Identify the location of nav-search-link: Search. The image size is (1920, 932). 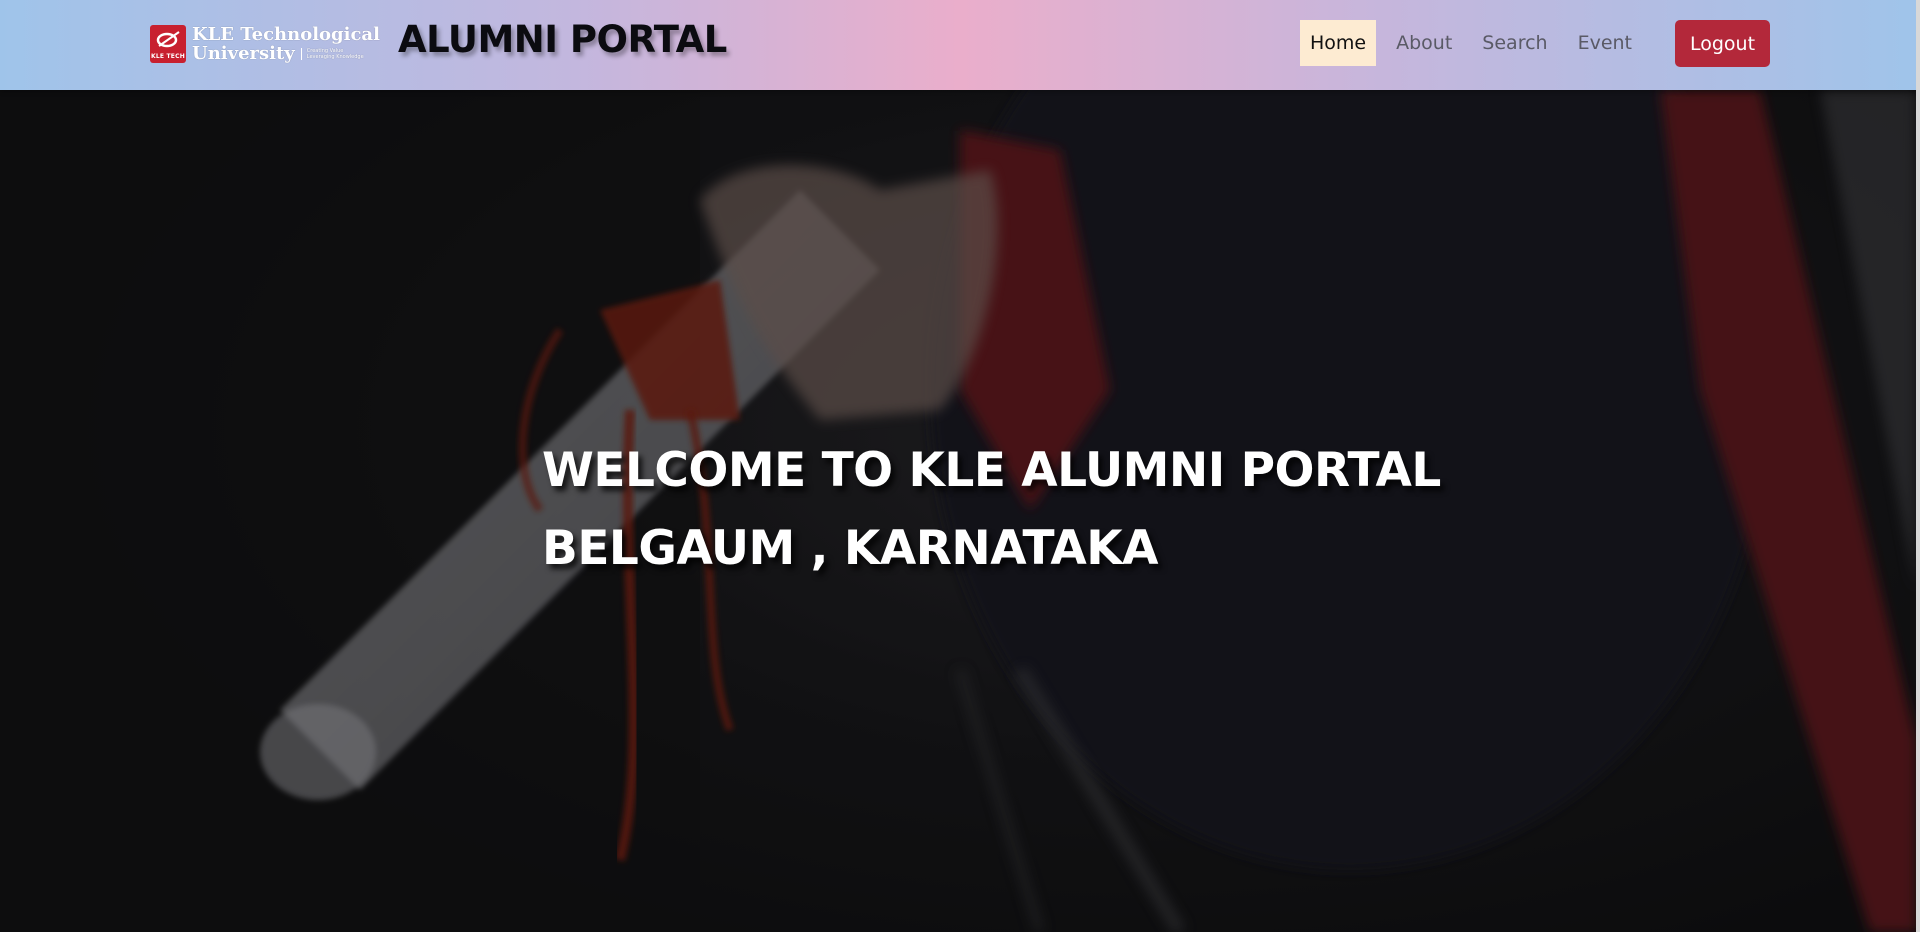
(1514, 43).